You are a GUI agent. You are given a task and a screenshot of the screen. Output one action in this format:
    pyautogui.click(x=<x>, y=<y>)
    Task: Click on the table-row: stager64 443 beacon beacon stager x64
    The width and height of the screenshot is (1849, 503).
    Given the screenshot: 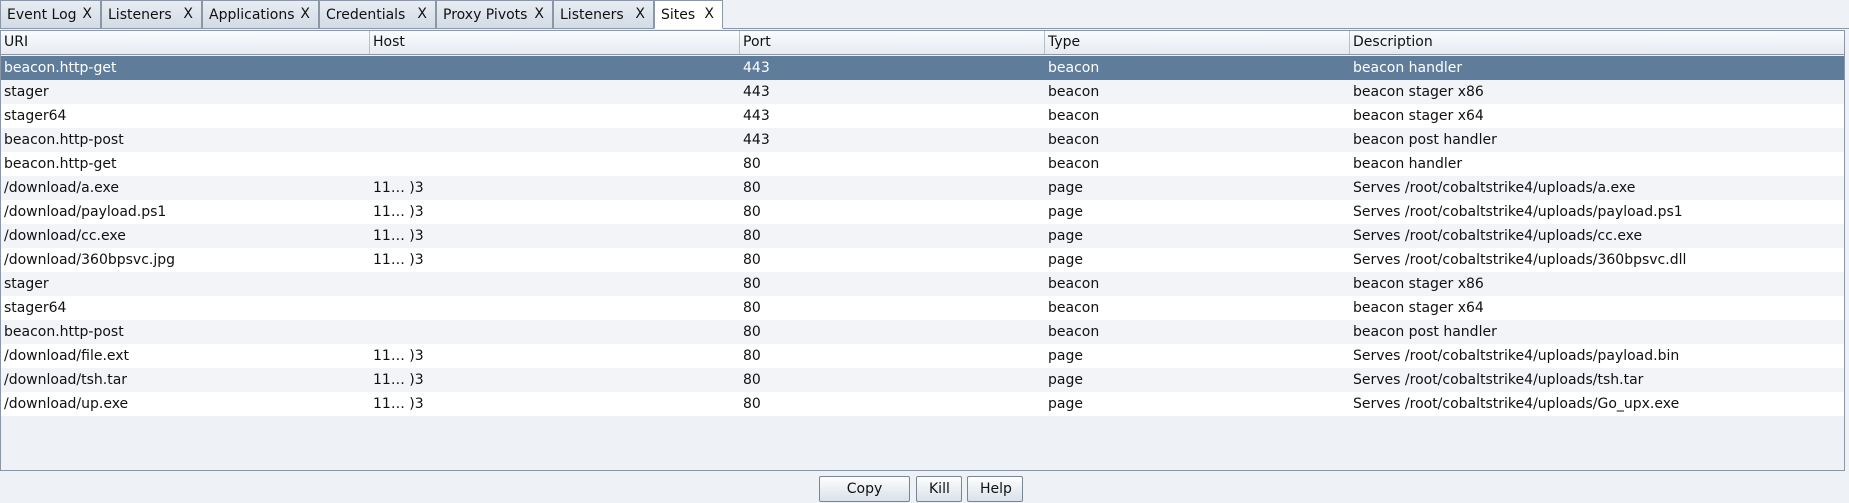 What is the action you would take?
    pyautogui.click(x=922, y=116)
    